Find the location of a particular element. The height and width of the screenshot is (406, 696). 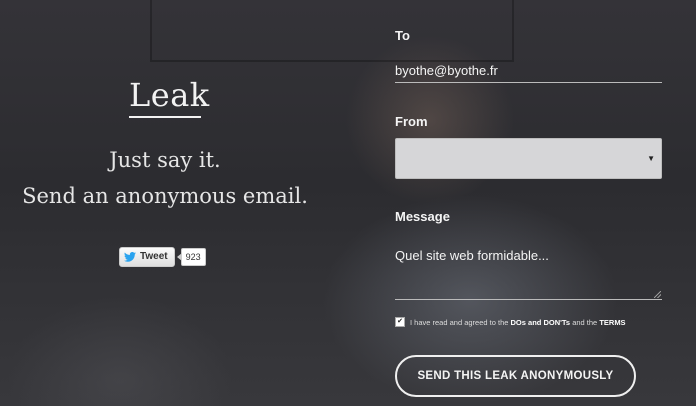

tweet-count-badge: 923 is located at coordinates (191, 256).